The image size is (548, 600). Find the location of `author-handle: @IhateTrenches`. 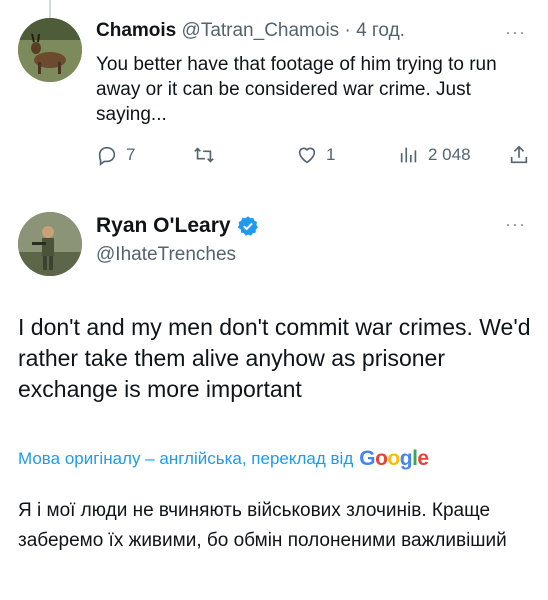

author-handle: @IhateTrenches is located at coordinates (166, 255).